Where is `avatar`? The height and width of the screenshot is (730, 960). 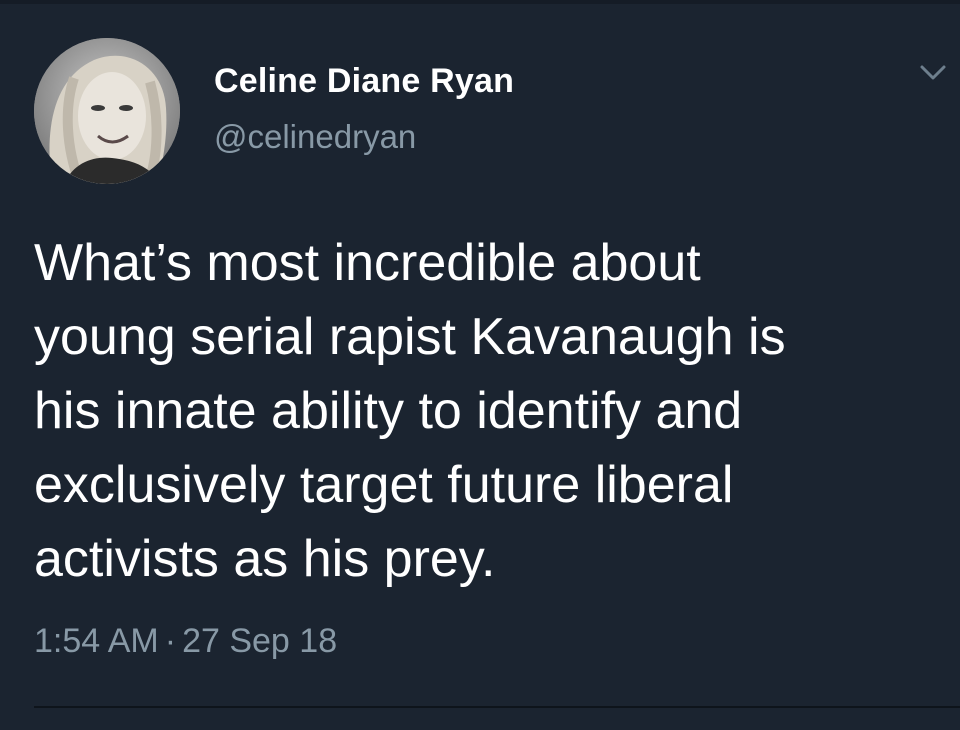
avatar is located at coordinates (107, 111).